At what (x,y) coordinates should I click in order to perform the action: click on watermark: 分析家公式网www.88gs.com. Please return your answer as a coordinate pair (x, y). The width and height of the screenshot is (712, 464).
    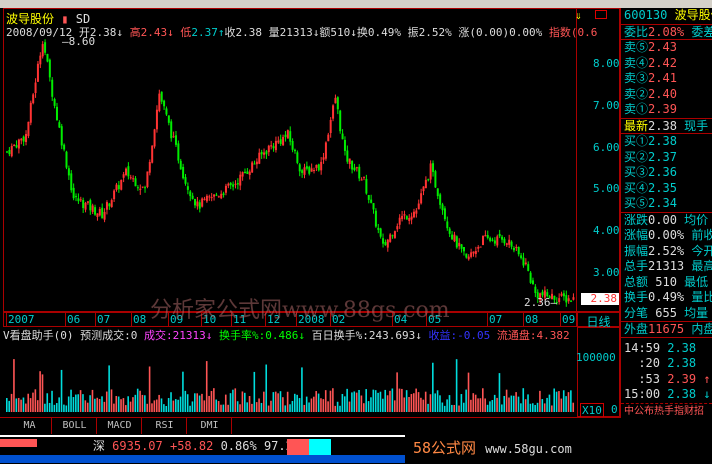
    Looking at the image, I should click on (300, 310).